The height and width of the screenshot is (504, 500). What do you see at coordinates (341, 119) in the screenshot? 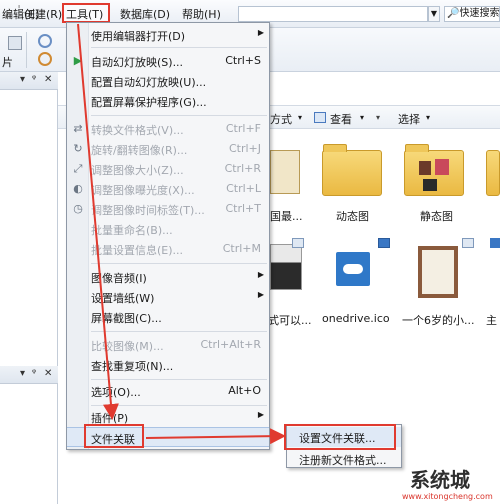
I see `view-dropdown: 查看` at bounding box center [341, 119].